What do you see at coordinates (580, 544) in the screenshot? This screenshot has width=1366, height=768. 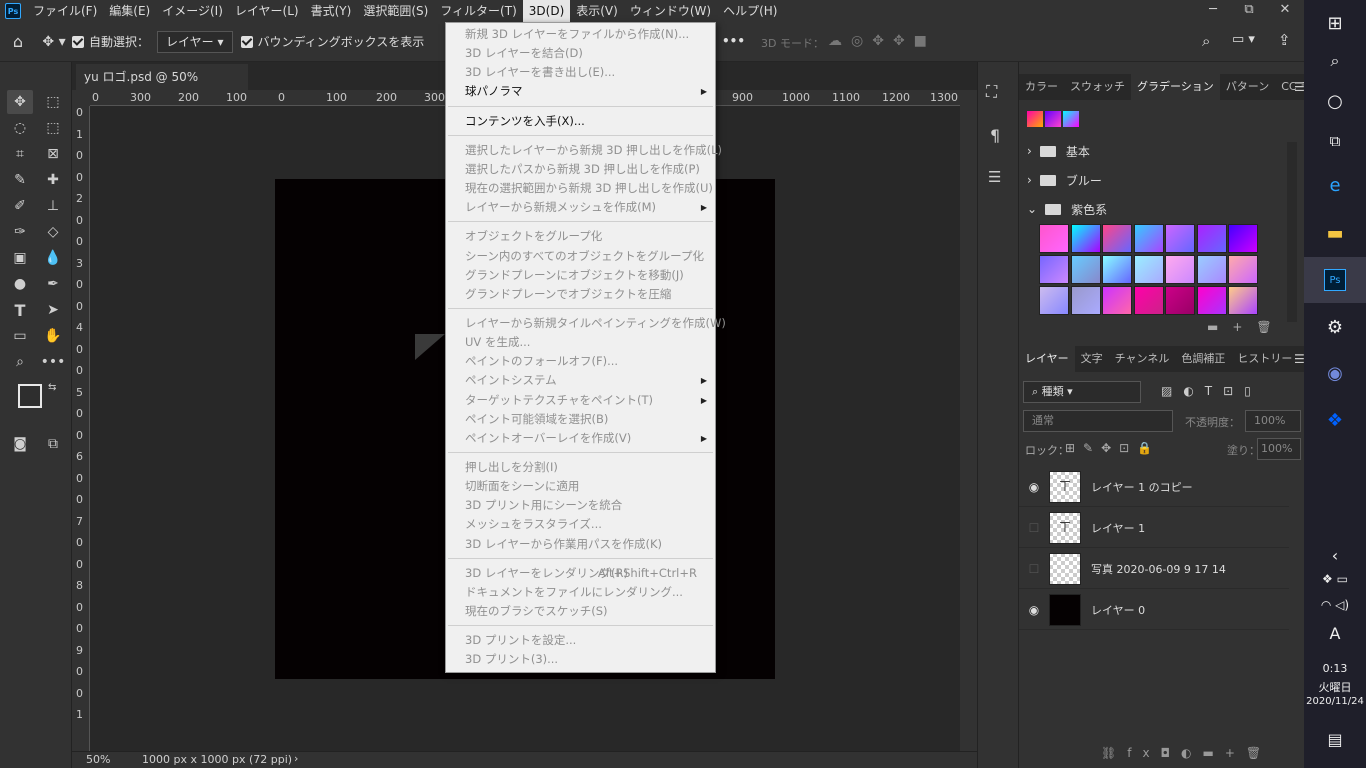 I see `menu-3d-item: 3D レイヤーから作業用パスを作成(K)` at bounding box center [580, 544].